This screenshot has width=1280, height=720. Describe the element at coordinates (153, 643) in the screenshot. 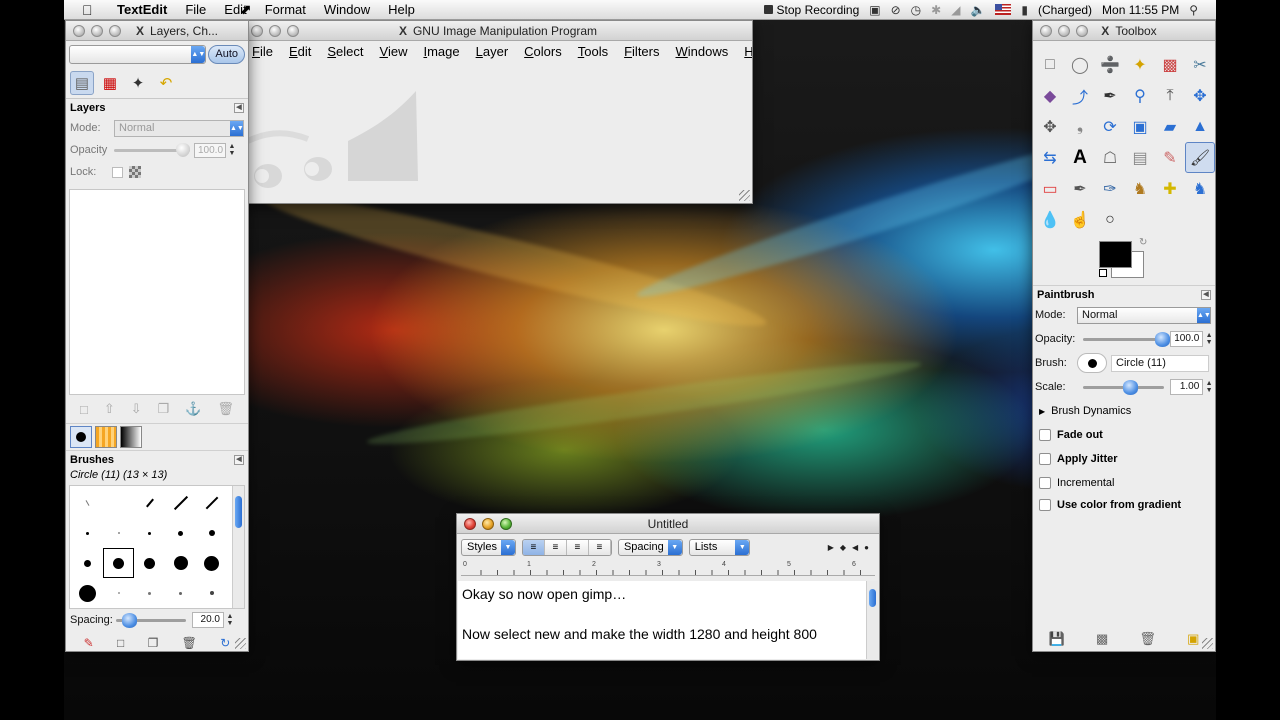

I see `duplicate-brush-icon: ❐` at that location.